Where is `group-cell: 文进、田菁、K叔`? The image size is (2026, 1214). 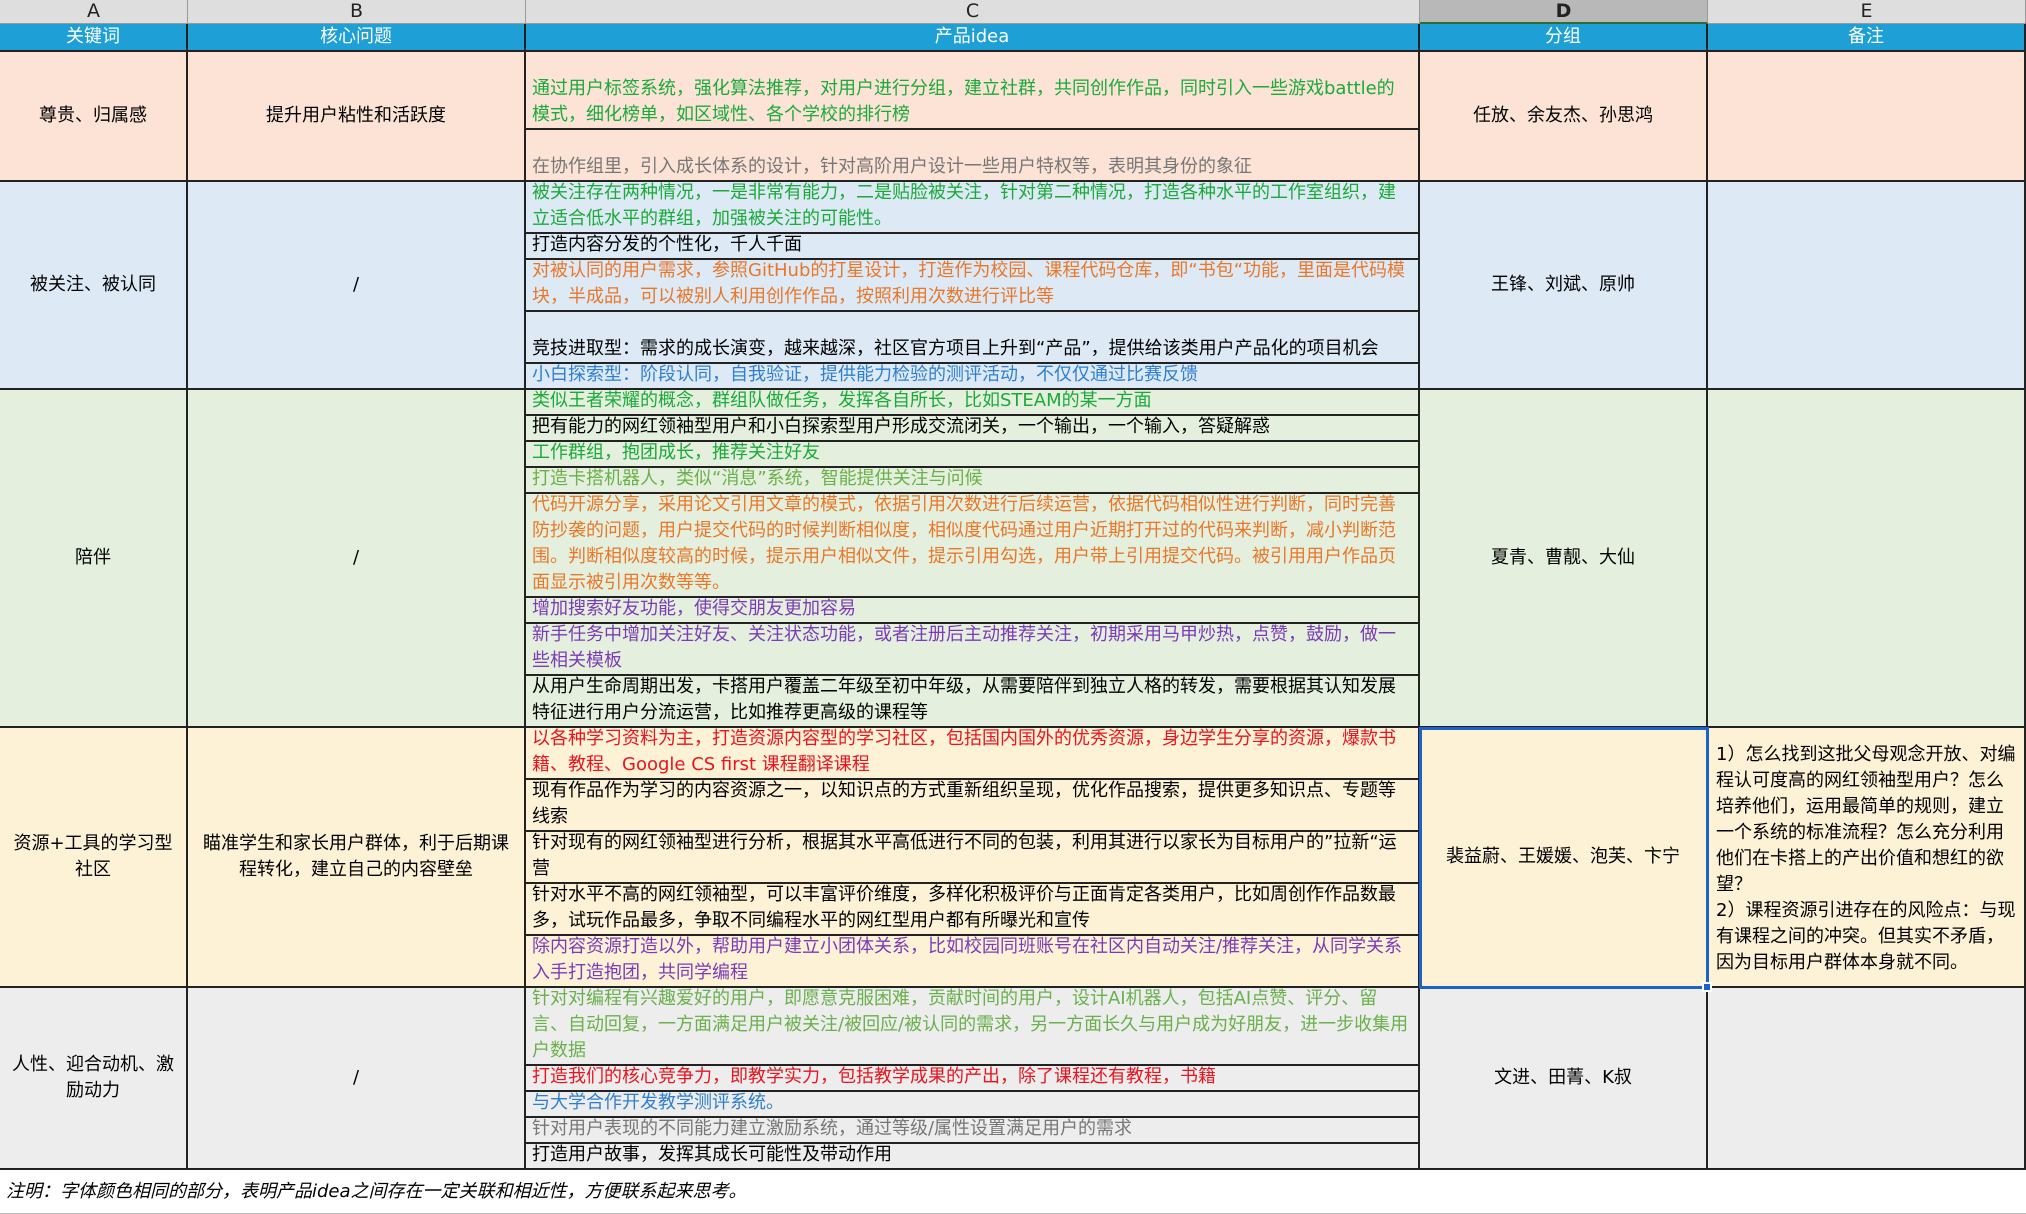 group-cell: 文进、田菁、K叔 is located at coordinates (1564, 1079).